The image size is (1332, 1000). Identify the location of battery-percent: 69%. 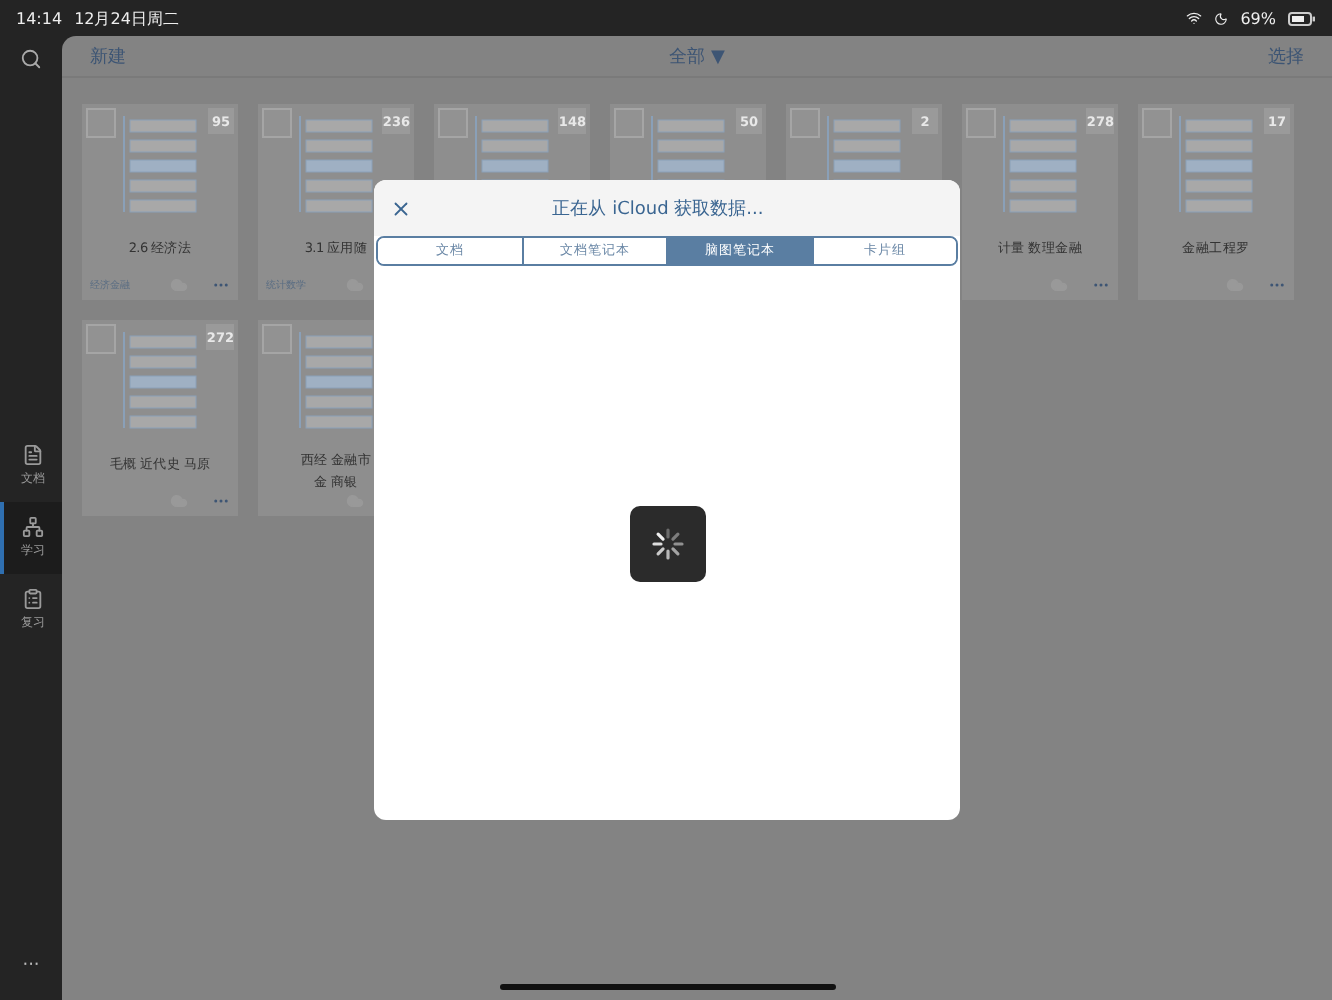
(1258, 18).